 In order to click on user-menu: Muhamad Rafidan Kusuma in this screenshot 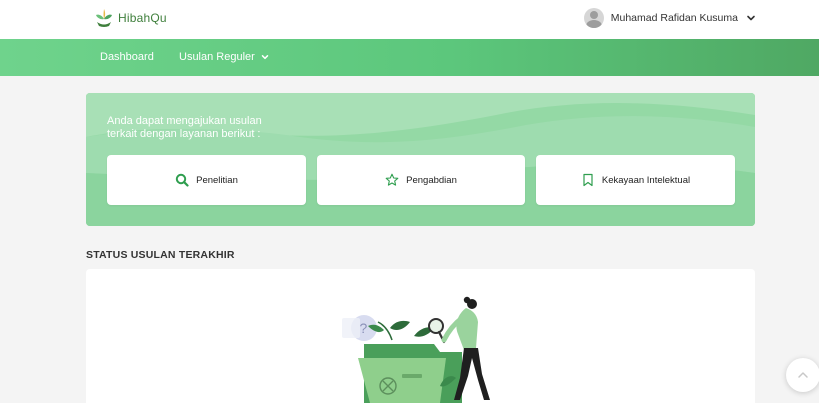, I will do `click(670, 18)`.